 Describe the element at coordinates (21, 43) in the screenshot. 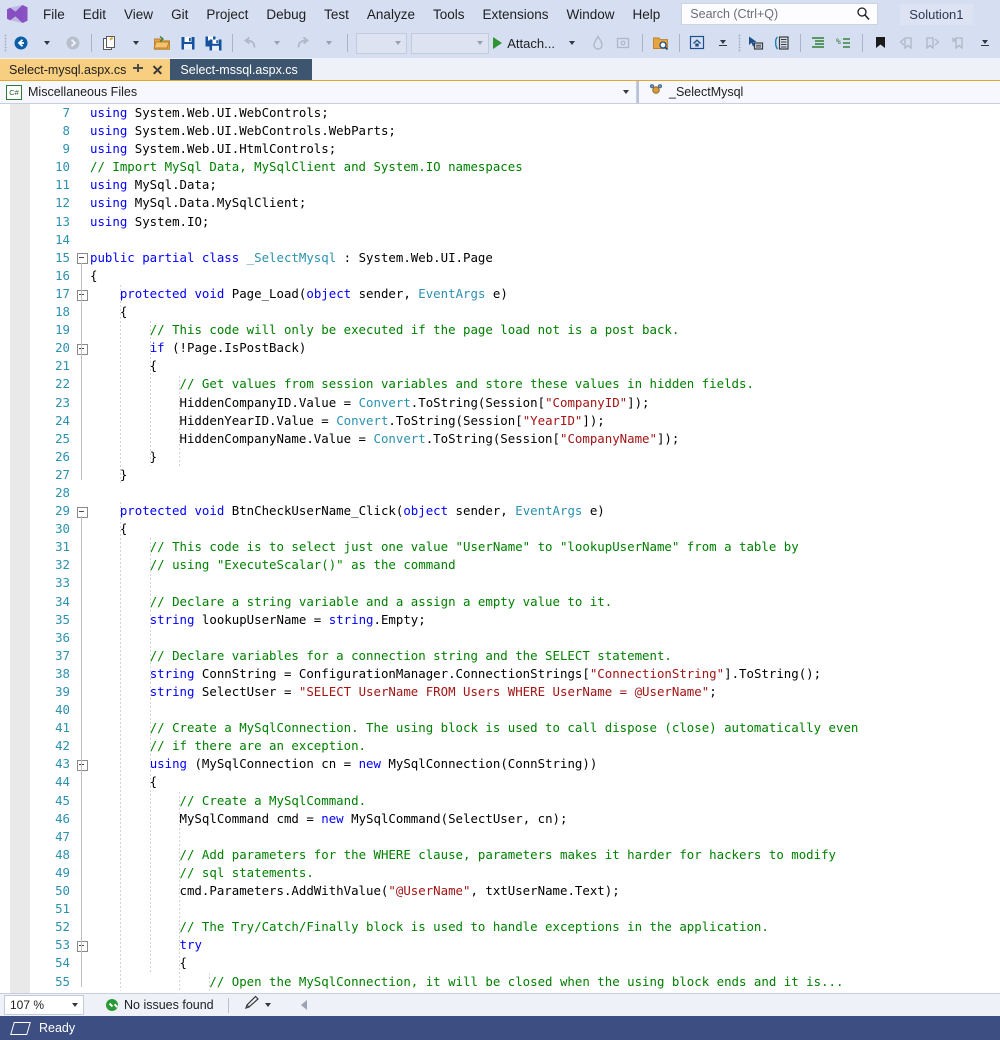

I see `navigate-backward-button` at that location.